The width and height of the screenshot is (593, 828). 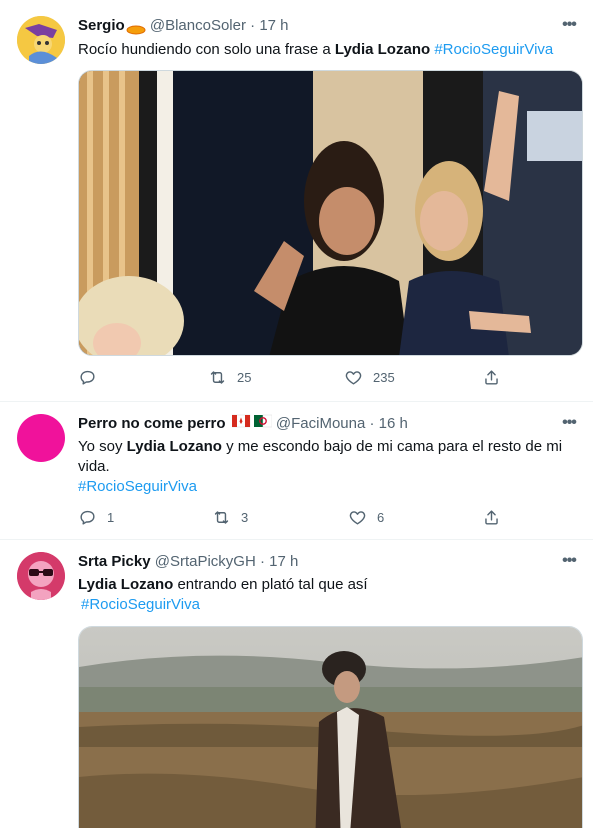 What do you see at coordinates (369, 377) in the screenshot?
I see `like-button: 235` at bounding box center [369, 377].